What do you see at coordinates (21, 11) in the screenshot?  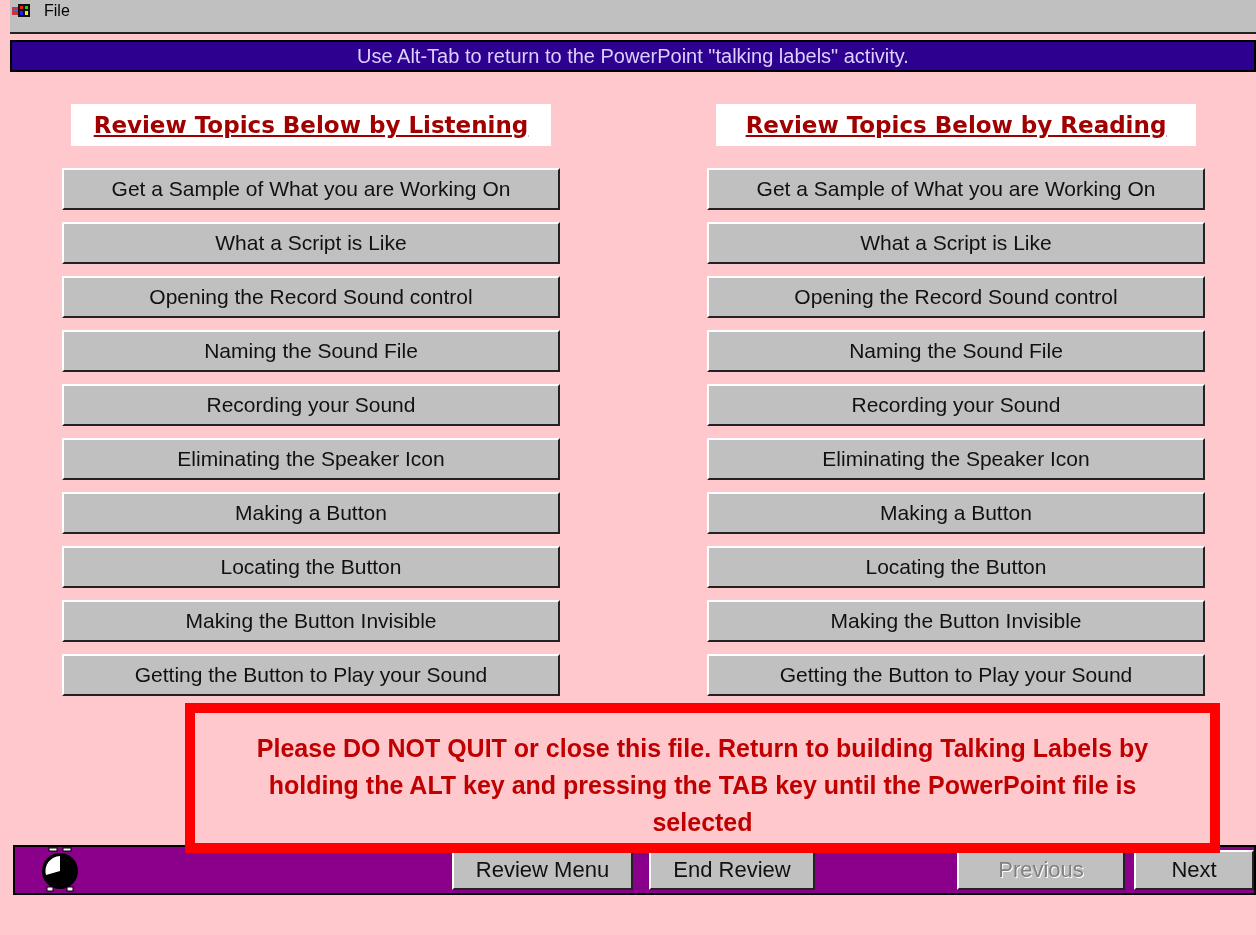 I see `app-icon` at bounding box center [21, 11].